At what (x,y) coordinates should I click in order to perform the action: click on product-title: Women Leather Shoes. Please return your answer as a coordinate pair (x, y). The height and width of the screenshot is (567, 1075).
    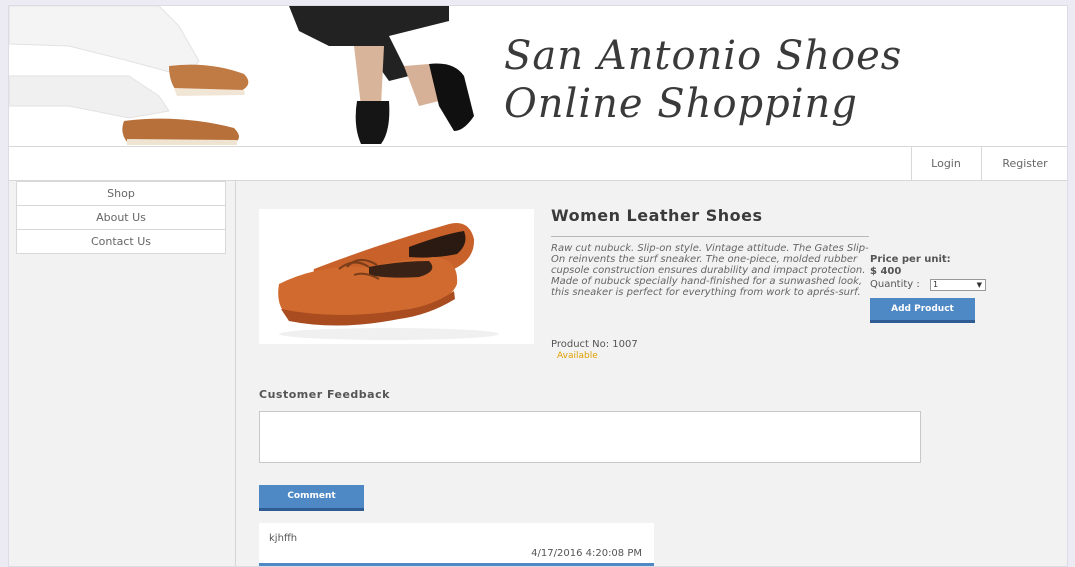
    Looking at the image, I should click on (657, 215).